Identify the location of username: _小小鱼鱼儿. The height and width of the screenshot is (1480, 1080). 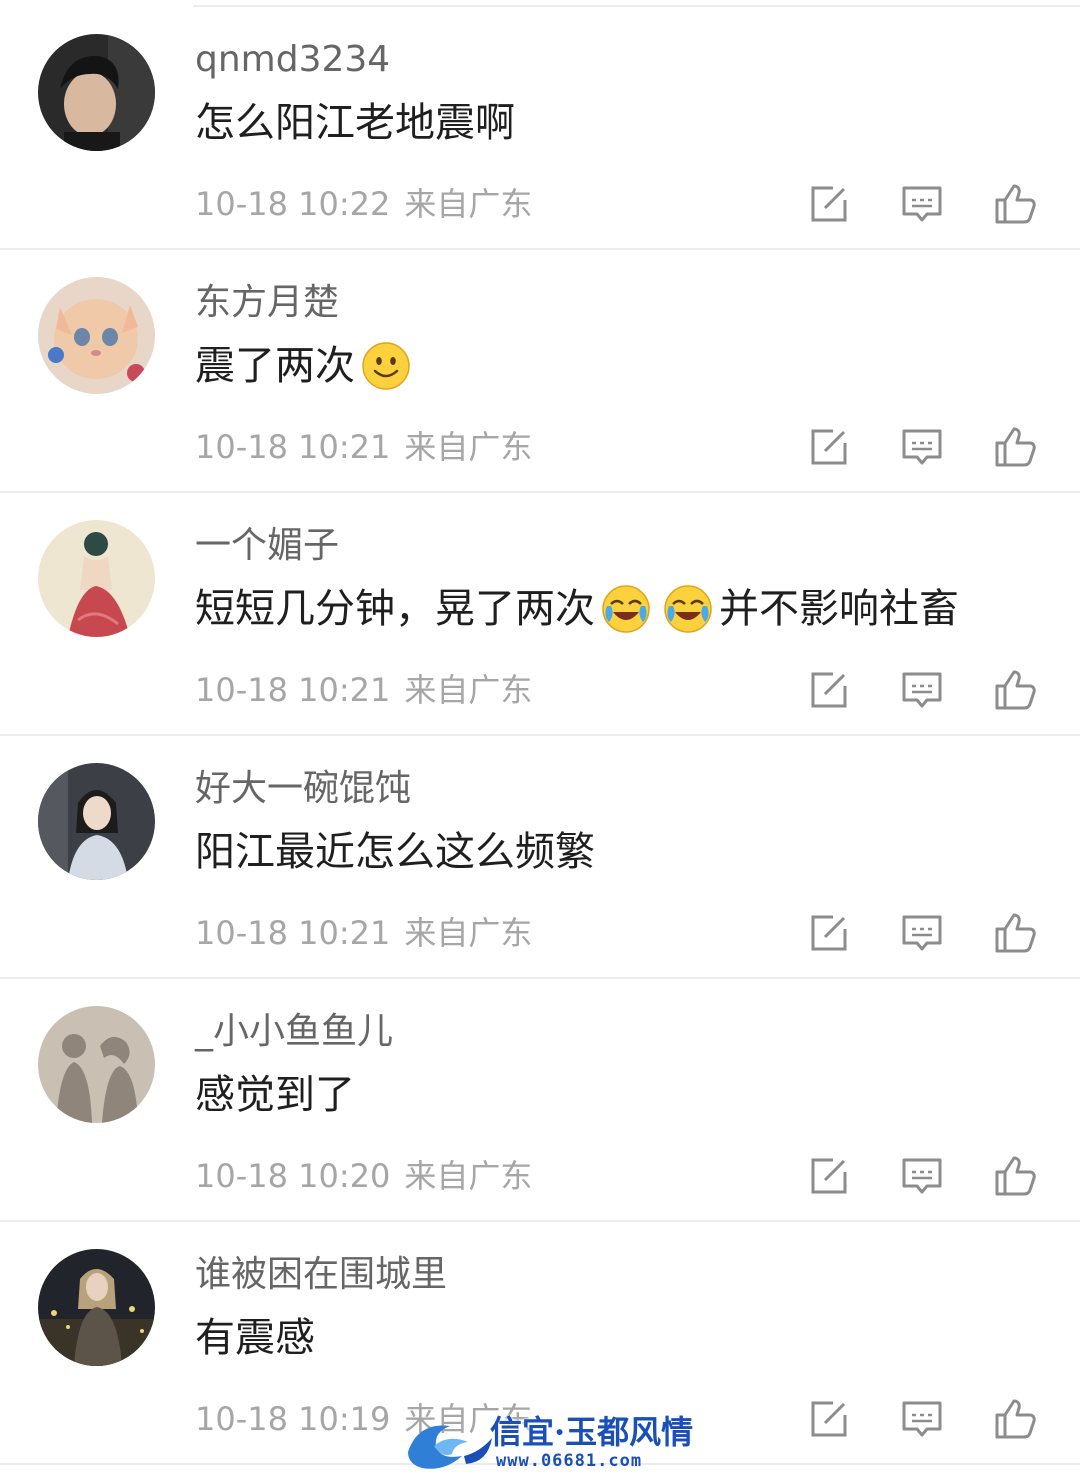
(294, 1032).